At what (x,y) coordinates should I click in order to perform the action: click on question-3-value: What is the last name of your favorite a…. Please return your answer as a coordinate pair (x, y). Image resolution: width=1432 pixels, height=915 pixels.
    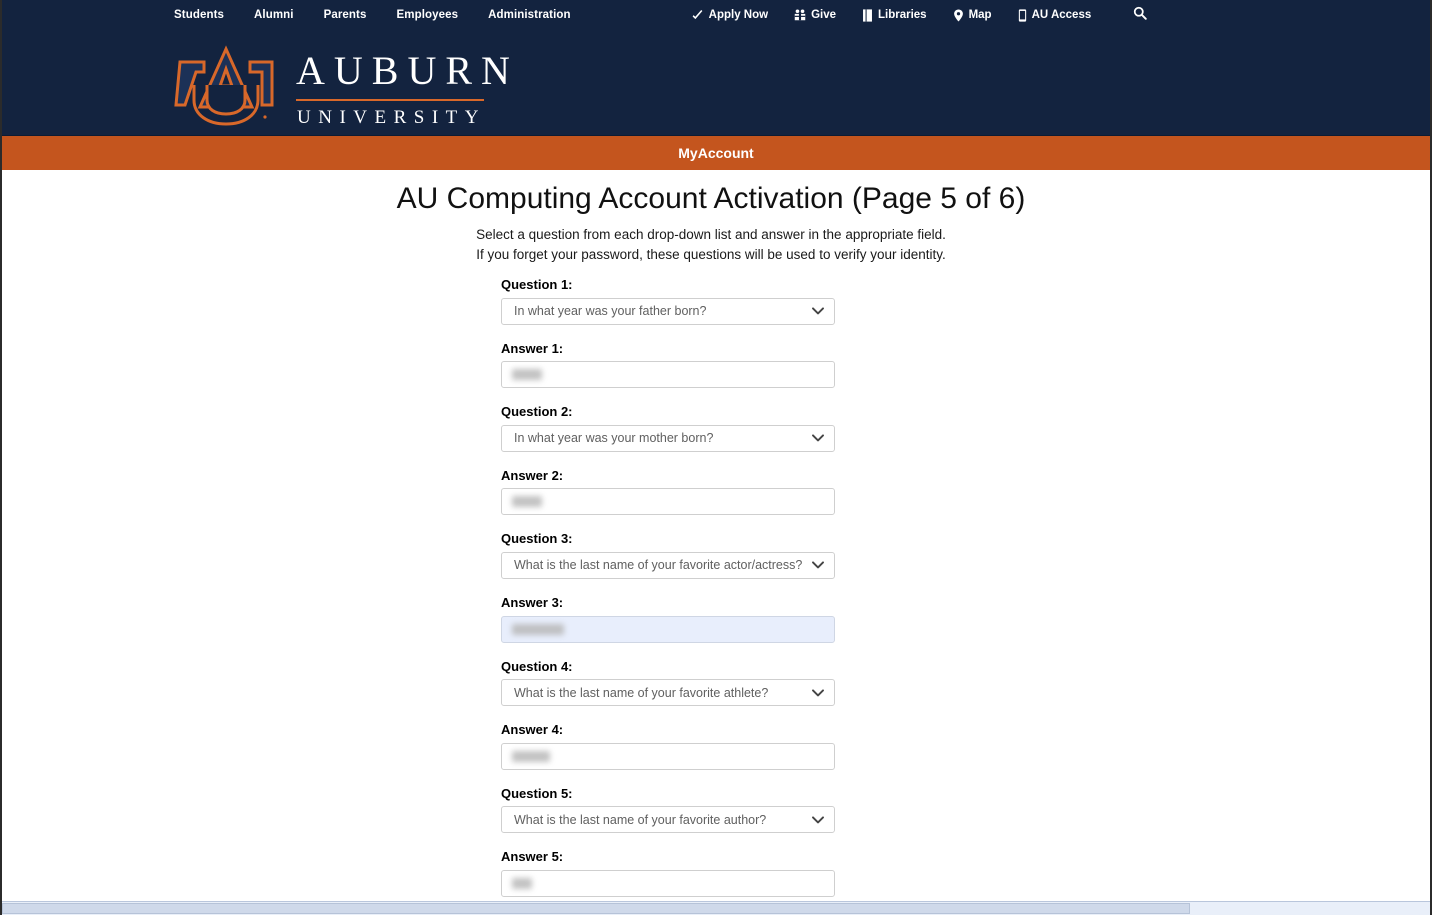
    Looking at the image, I should click on (658, 565).